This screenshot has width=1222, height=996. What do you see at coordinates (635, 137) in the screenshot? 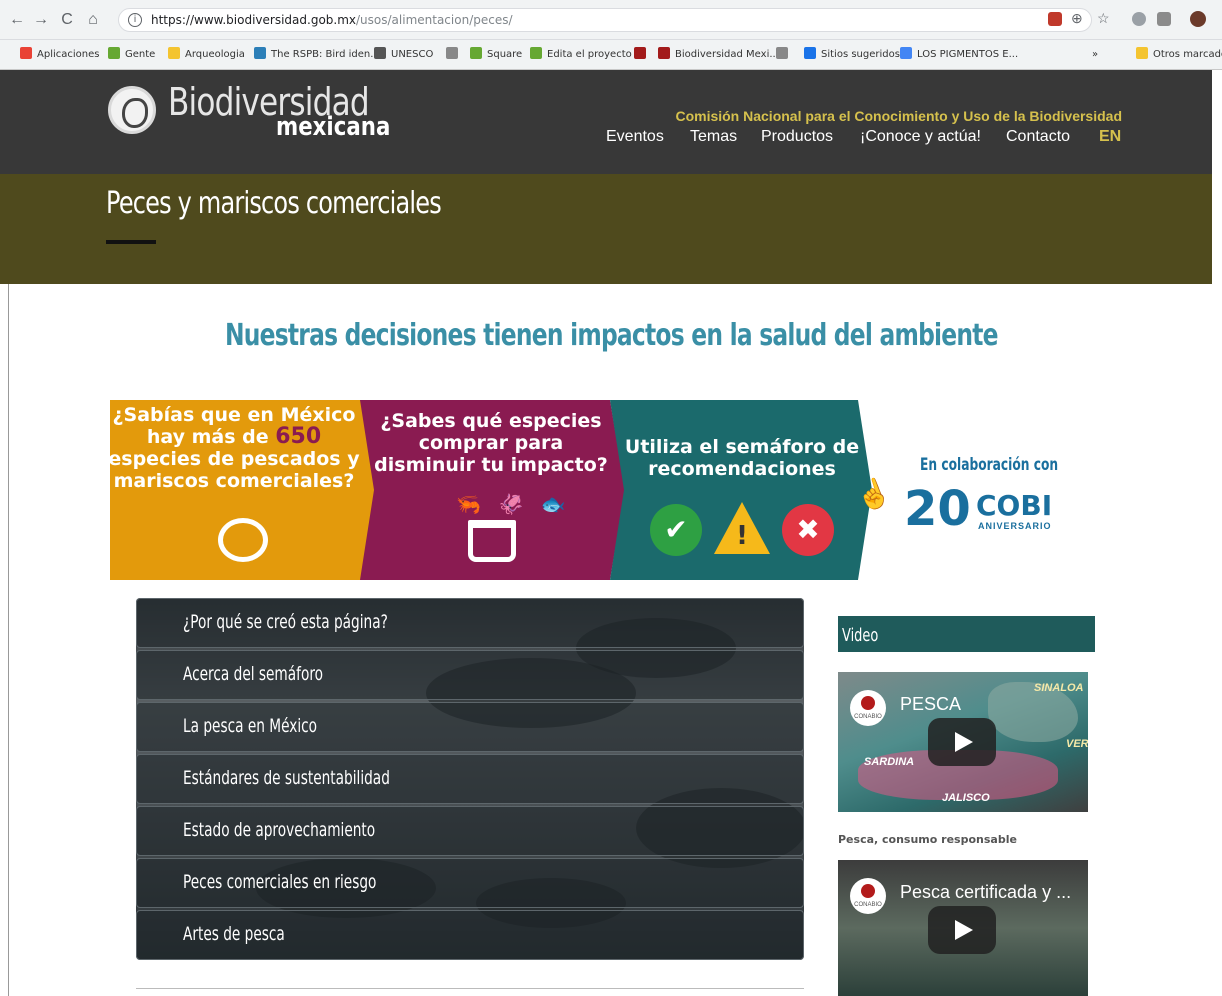
I see `nav-eventos: Eventos` at bounding box center [635, 137].